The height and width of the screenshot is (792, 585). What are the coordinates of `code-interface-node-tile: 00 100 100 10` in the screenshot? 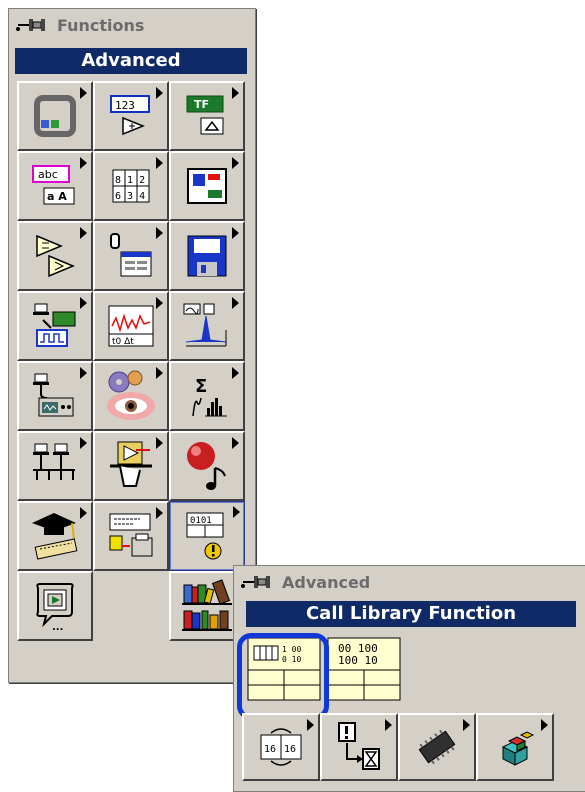 It's located at (364, 669).